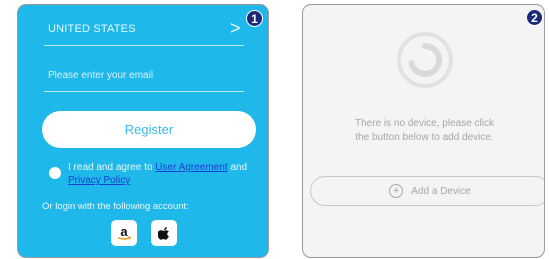  Describe the element at coordinates (396, 191) in the screenshot. I see `plus-icon: +` at that location.